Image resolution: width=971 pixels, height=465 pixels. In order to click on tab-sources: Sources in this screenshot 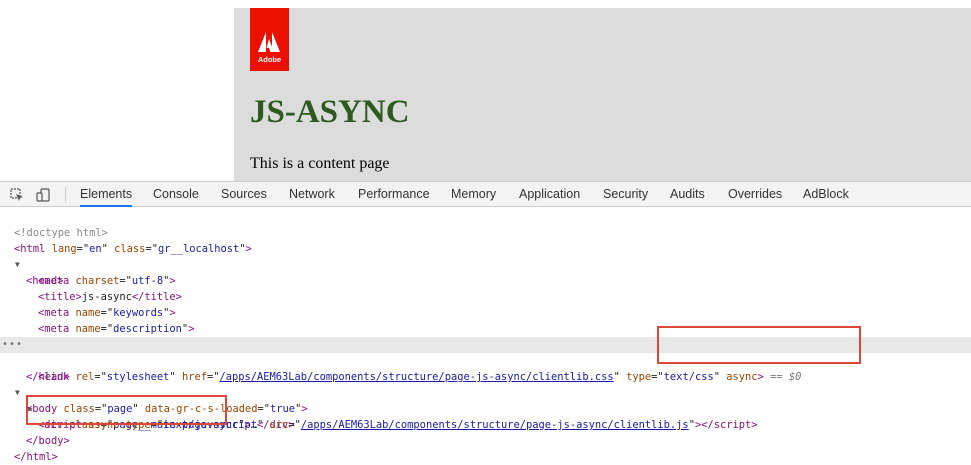, I will do `click(244, 194)`.